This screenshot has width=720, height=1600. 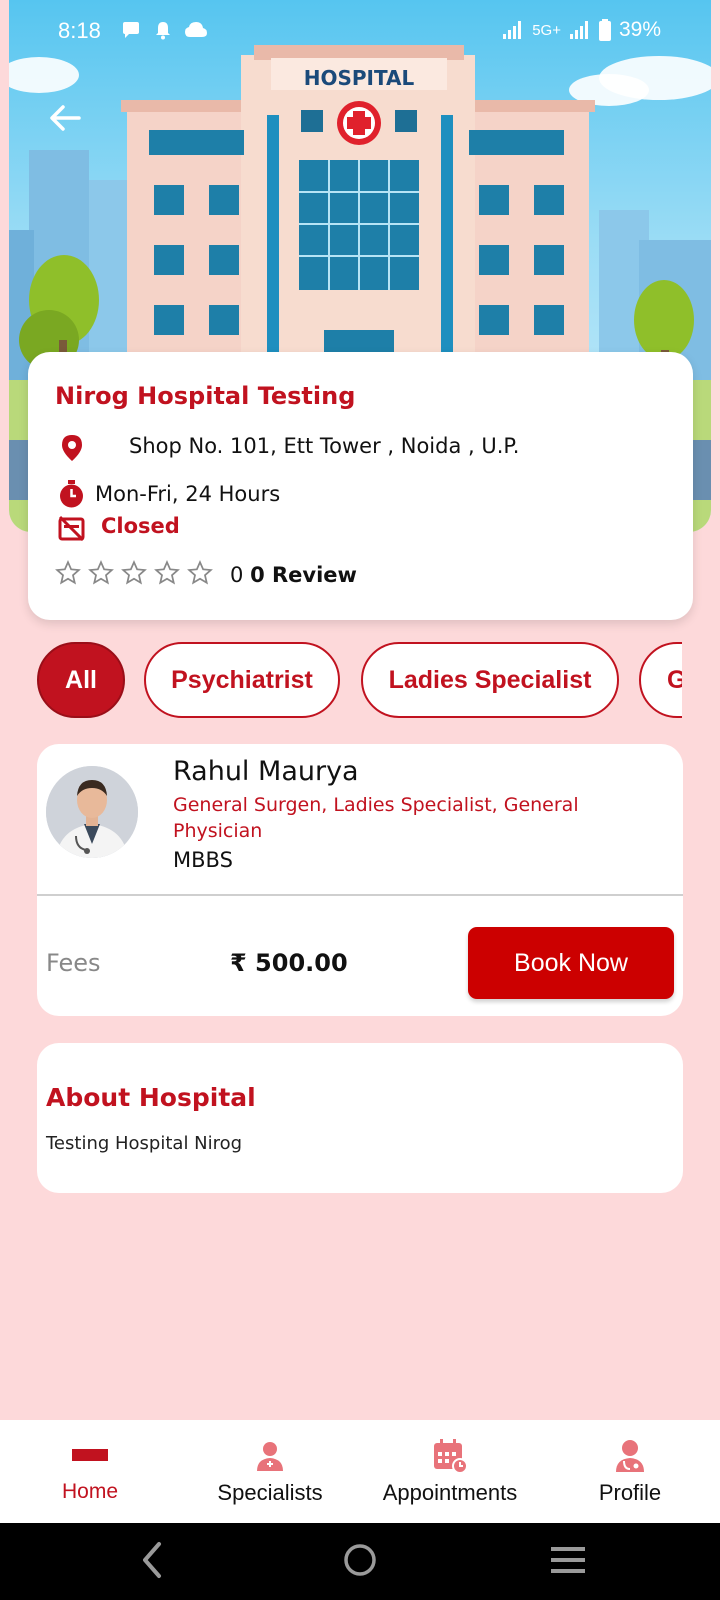 I want to click on profile-icon, so click(x=630, y=1456).